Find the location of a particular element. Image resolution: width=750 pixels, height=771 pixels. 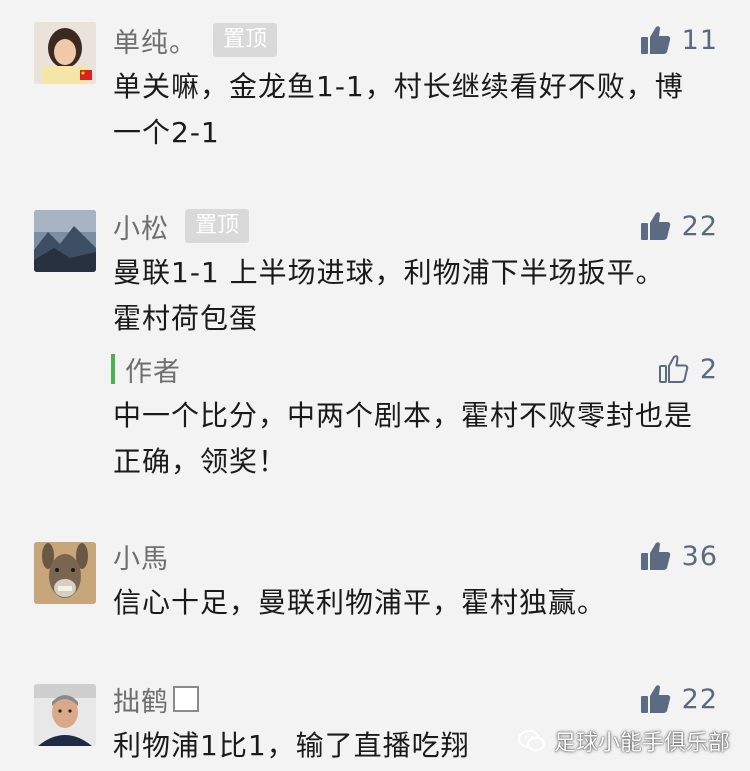

like-count: 11 is located at coordinates (699, 40).